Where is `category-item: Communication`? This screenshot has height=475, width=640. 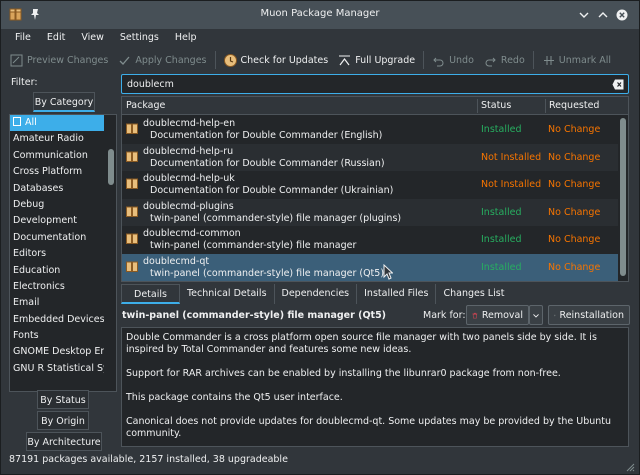 category-item: Communication is located at coordinates (57, 156).